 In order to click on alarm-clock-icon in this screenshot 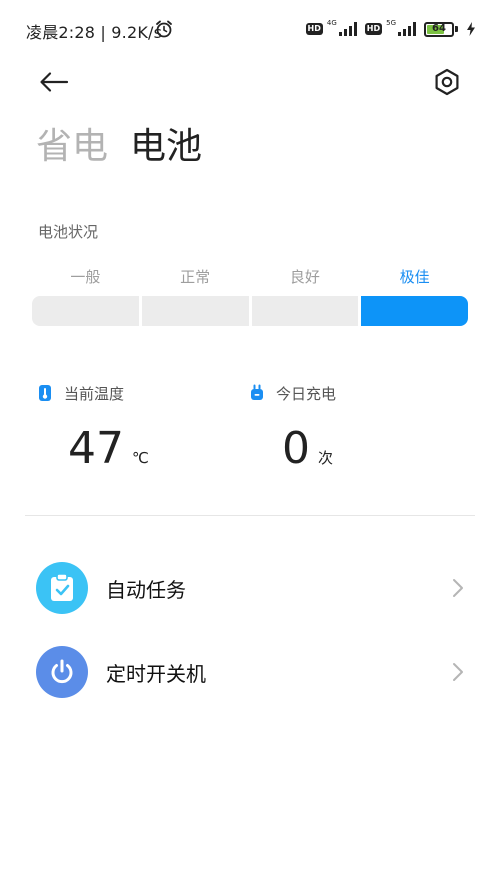, I will do `click(164, 29)`.